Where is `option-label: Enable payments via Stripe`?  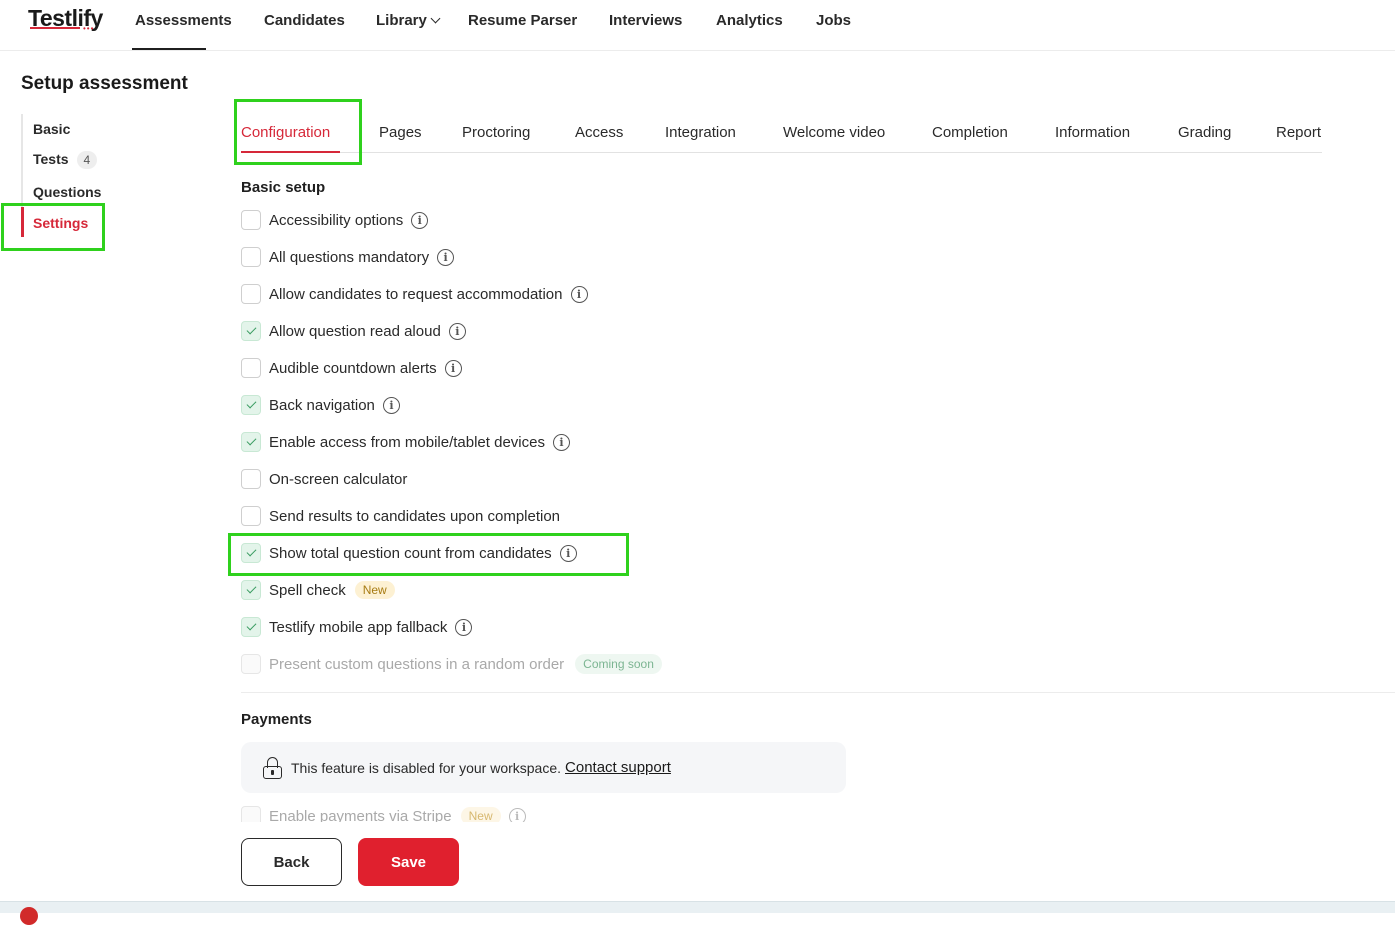 option-label: Enable payments via Stripe is located at coordinates (360, 815).